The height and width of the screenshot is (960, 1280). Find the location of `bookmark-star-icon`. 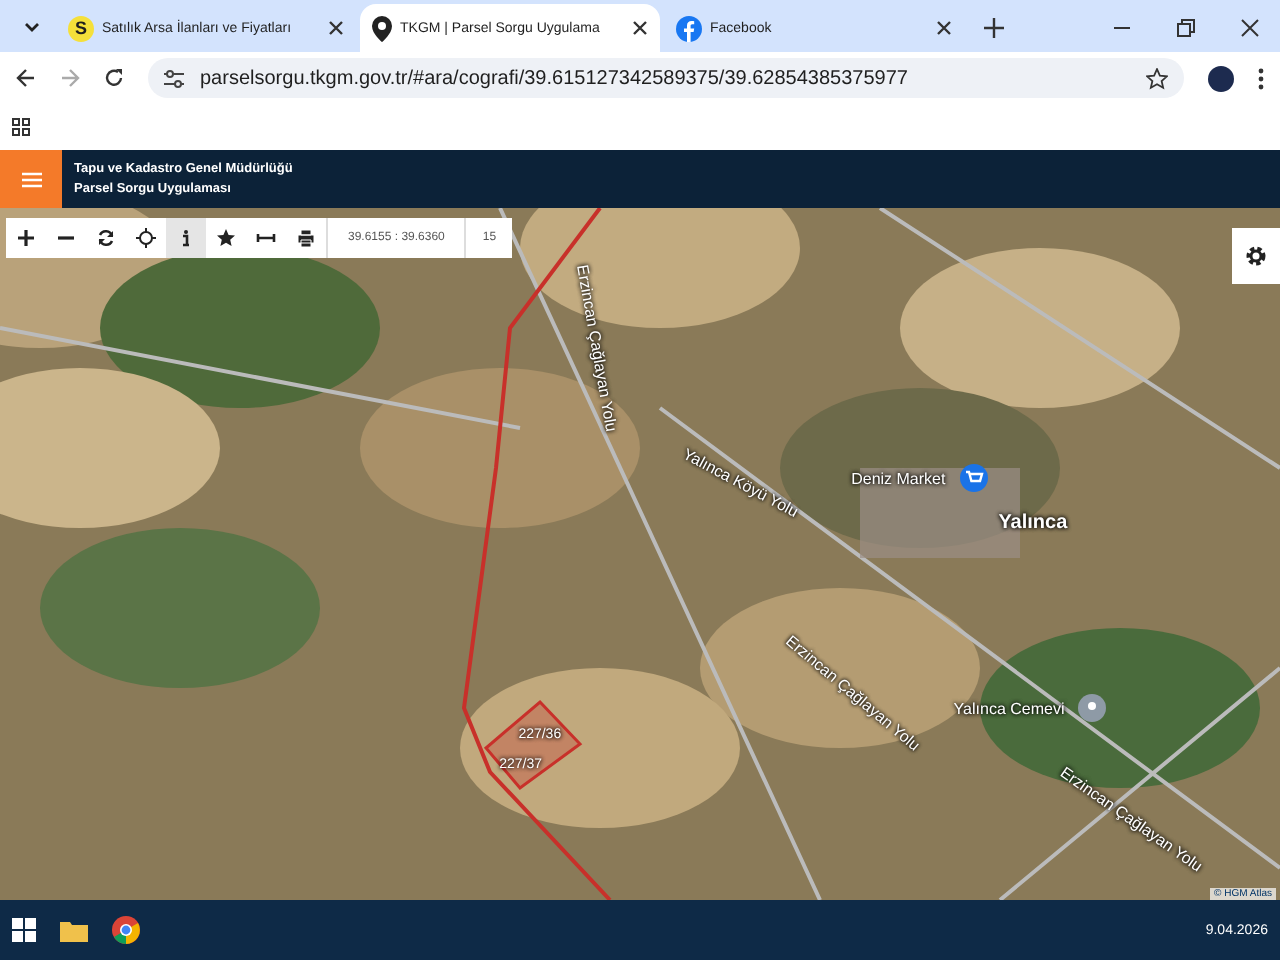

bookmark-star-icon is located at coordinates (1157, 78).